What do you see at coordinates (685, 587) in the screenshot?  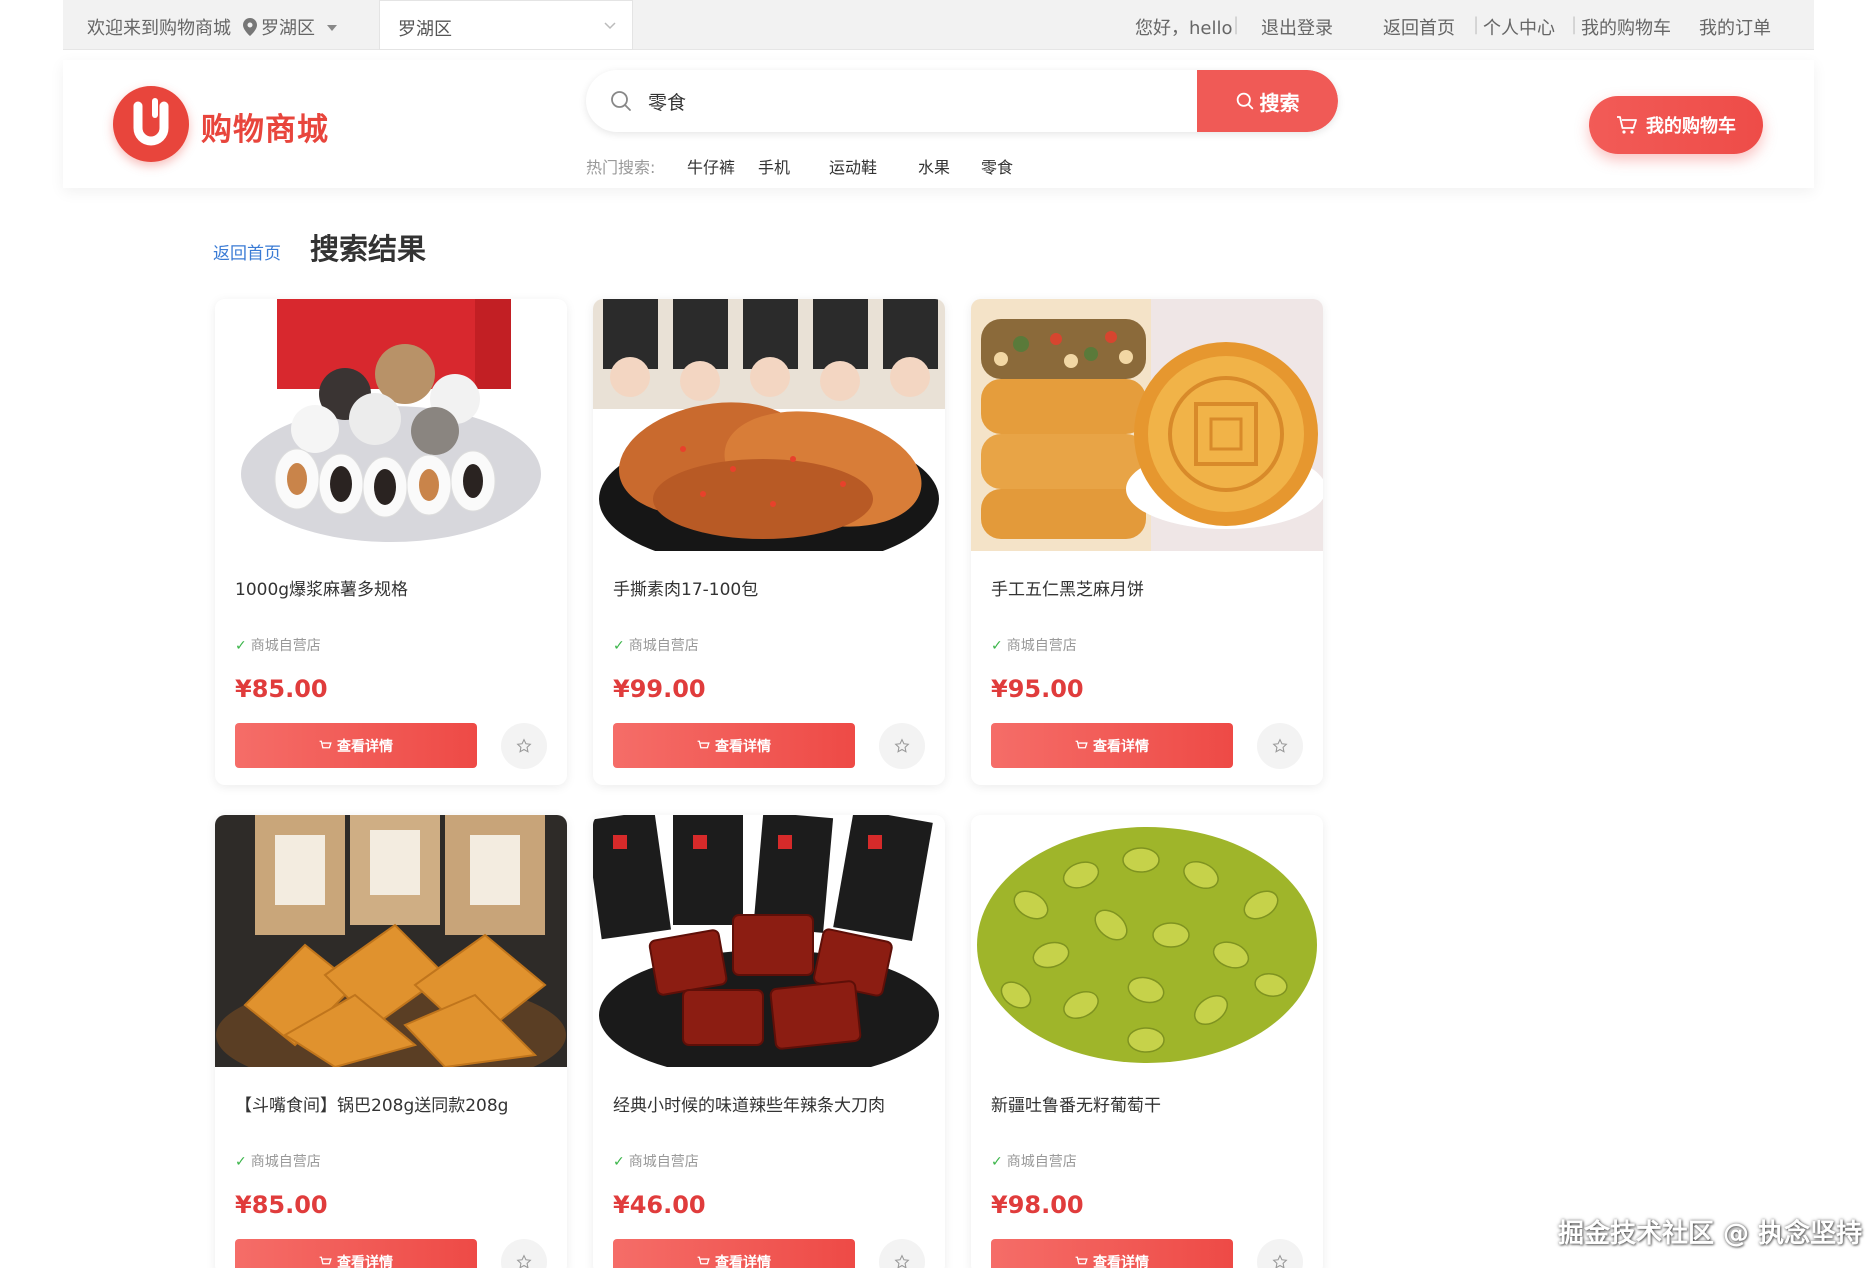 I see `product-name: 手撕素肉17-100包` at bounding box center [685, 587].